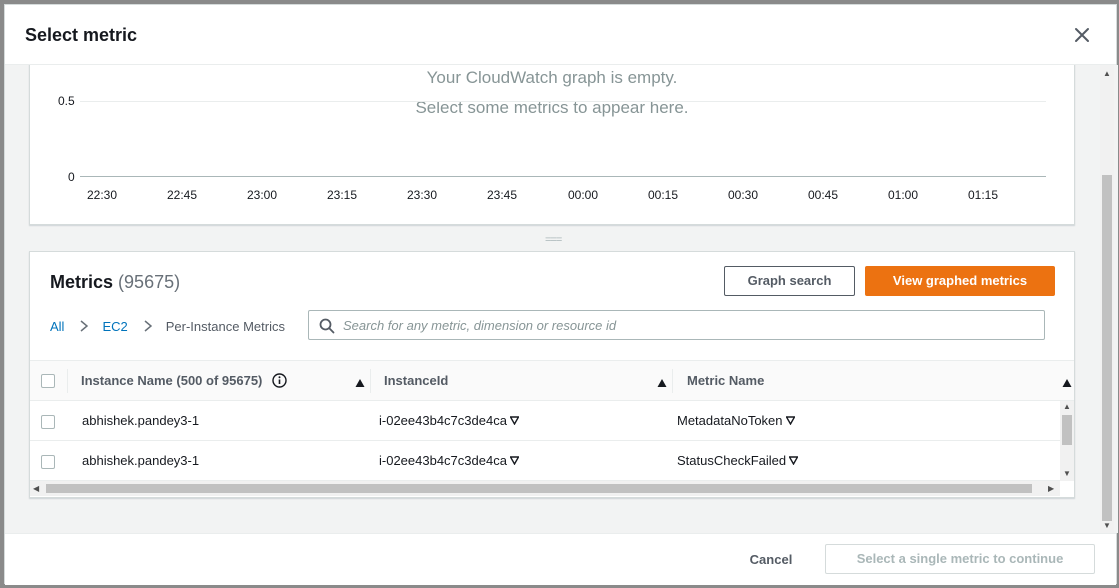  What do you see at coordinates (71, 177) in the screenshot?
I see `y-tick-label: 0` at bounding box center [71, 177].